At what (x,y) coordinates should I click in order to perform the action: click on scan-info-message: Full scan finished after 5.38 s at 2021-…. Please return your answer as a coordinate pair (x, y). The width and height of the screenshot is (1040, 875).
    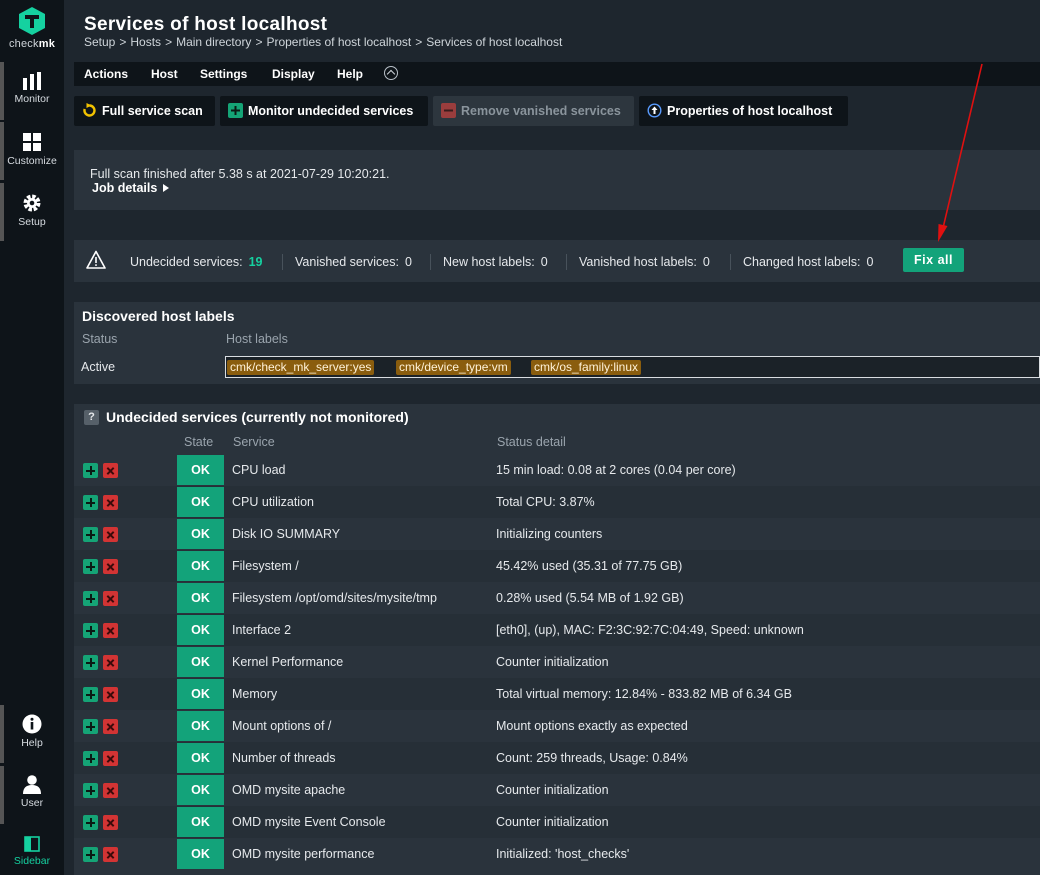
    Looking at the image, I should click on (240, 174).